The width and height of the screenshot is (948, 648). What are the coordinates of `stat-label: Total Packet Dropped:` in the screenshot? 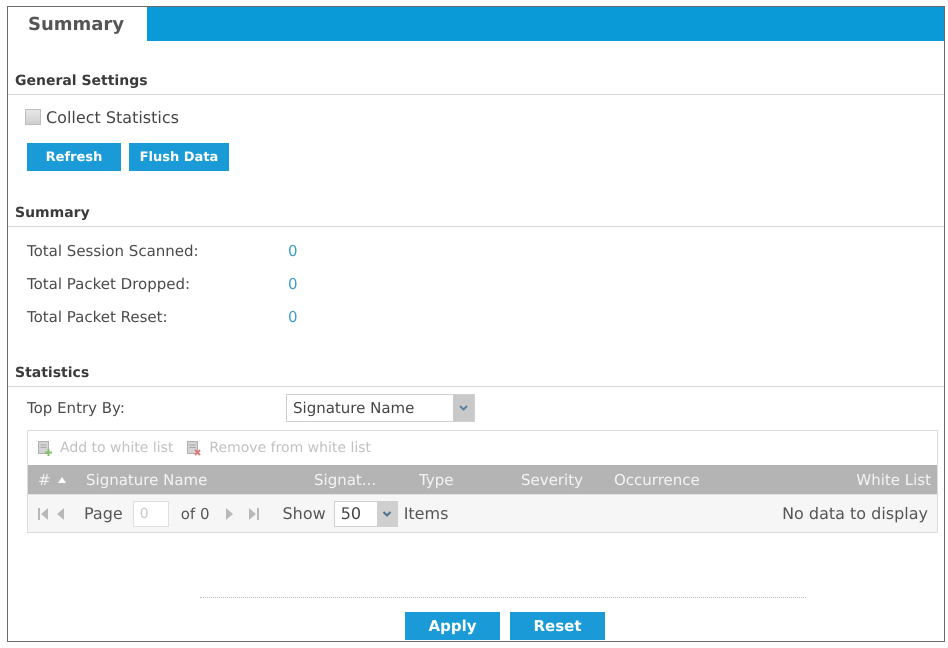 It's located at (109, 283).